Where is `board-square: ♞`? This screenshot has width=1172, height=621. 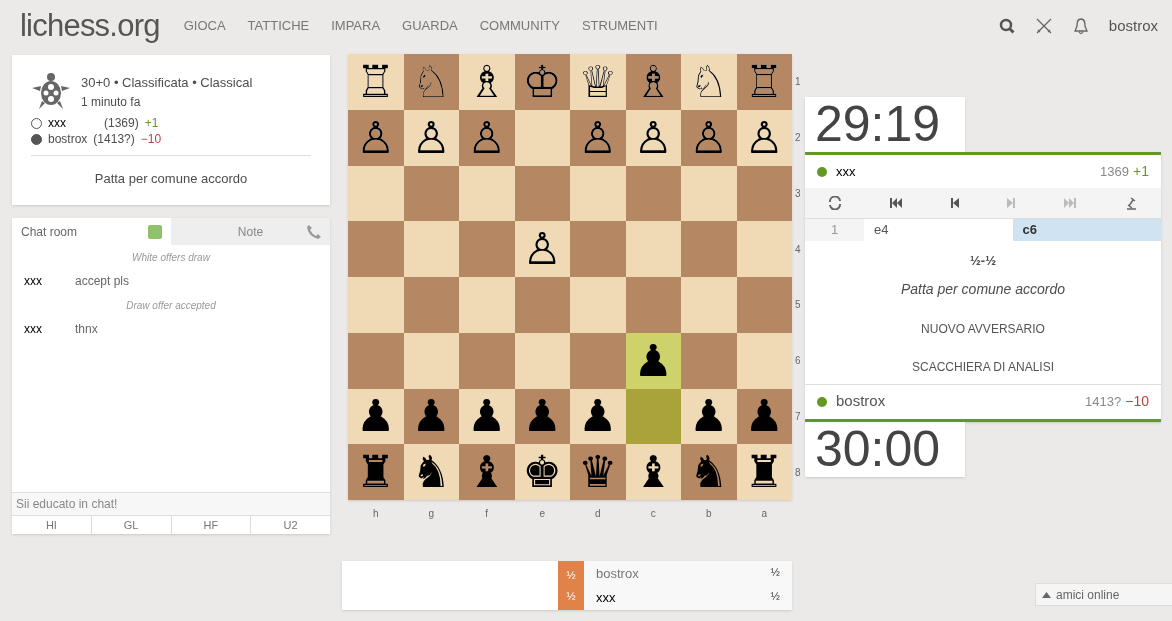
board-square: ♞ is located at coordinates (431, 472).